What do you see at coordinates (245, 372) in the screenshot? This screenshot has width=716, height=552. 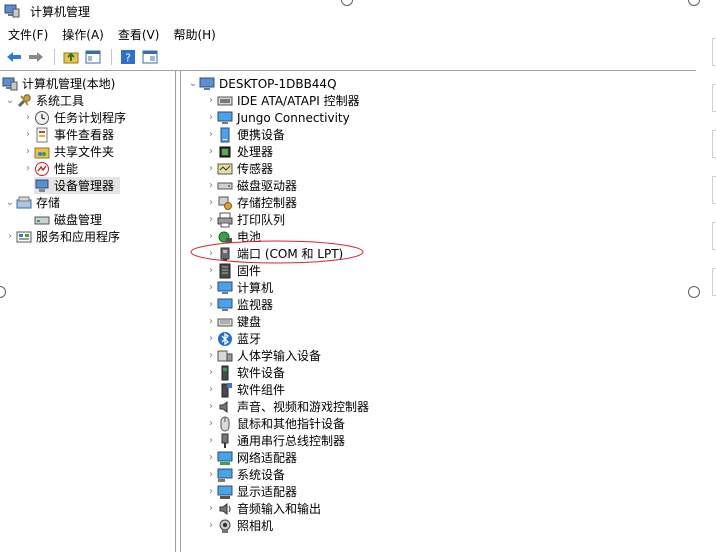 I see `device-category-row: › 软件设备` at bounding box center [245, 372].